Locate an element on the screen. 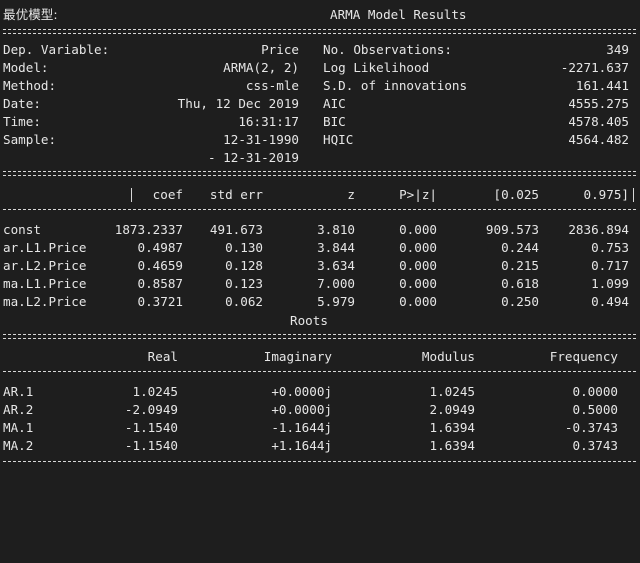 Image resolution: width=640 pixels, height=563 pixels. summary-value: Price is located at coordinates (280, 49).